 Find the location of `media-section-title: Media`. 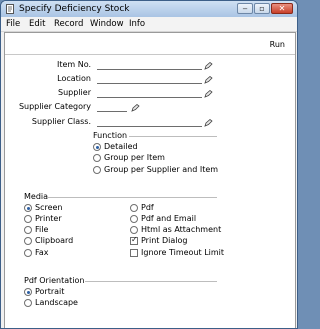

media-section-title: Media is located at coordinates (36, 196).